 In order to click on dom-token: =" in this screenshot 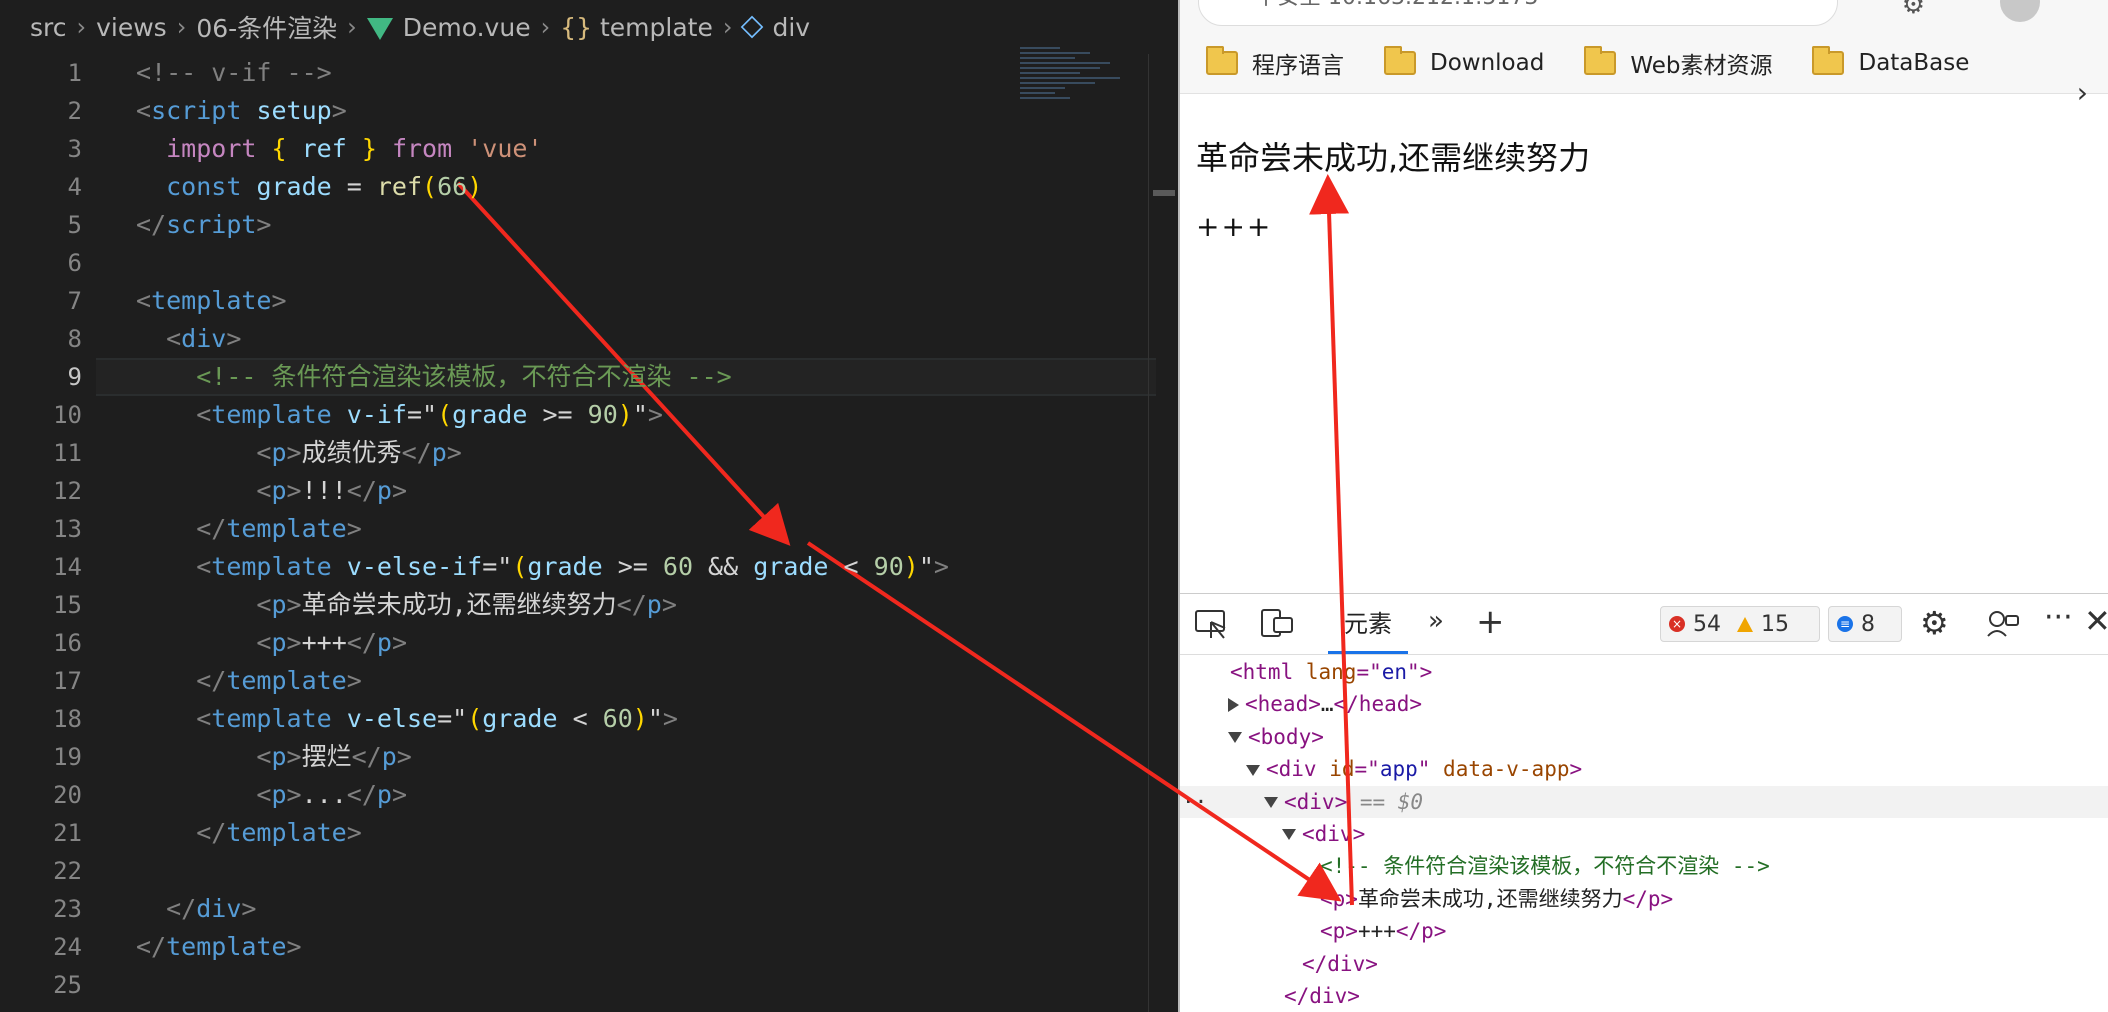, I will do `click(1369, 672)`.